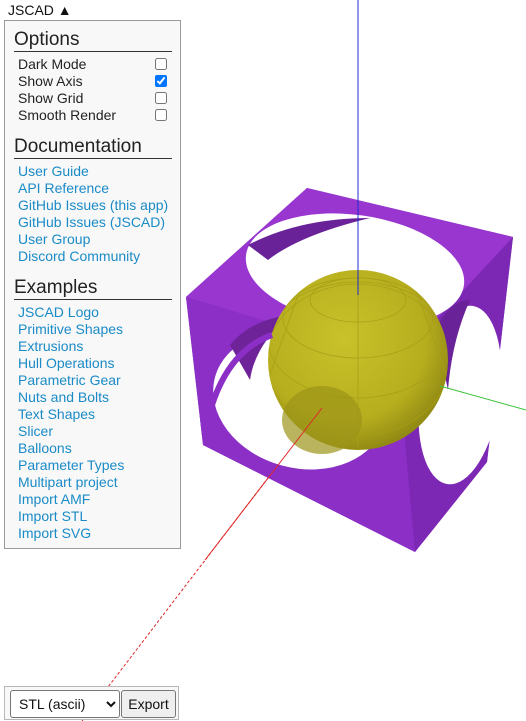  What do you see at coordinates (64, 10) in the screenshot?
I see `caret-up-icon: ▲` at bounding box center [64, 10].